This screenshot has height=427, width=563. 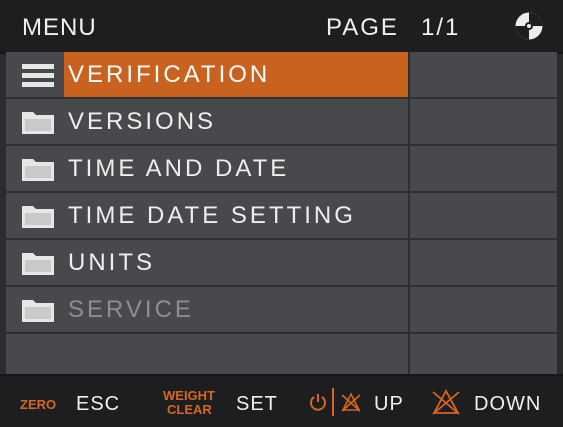 I want to click on list-item-verification: VERIFICATION, so click(x=281, y=75).